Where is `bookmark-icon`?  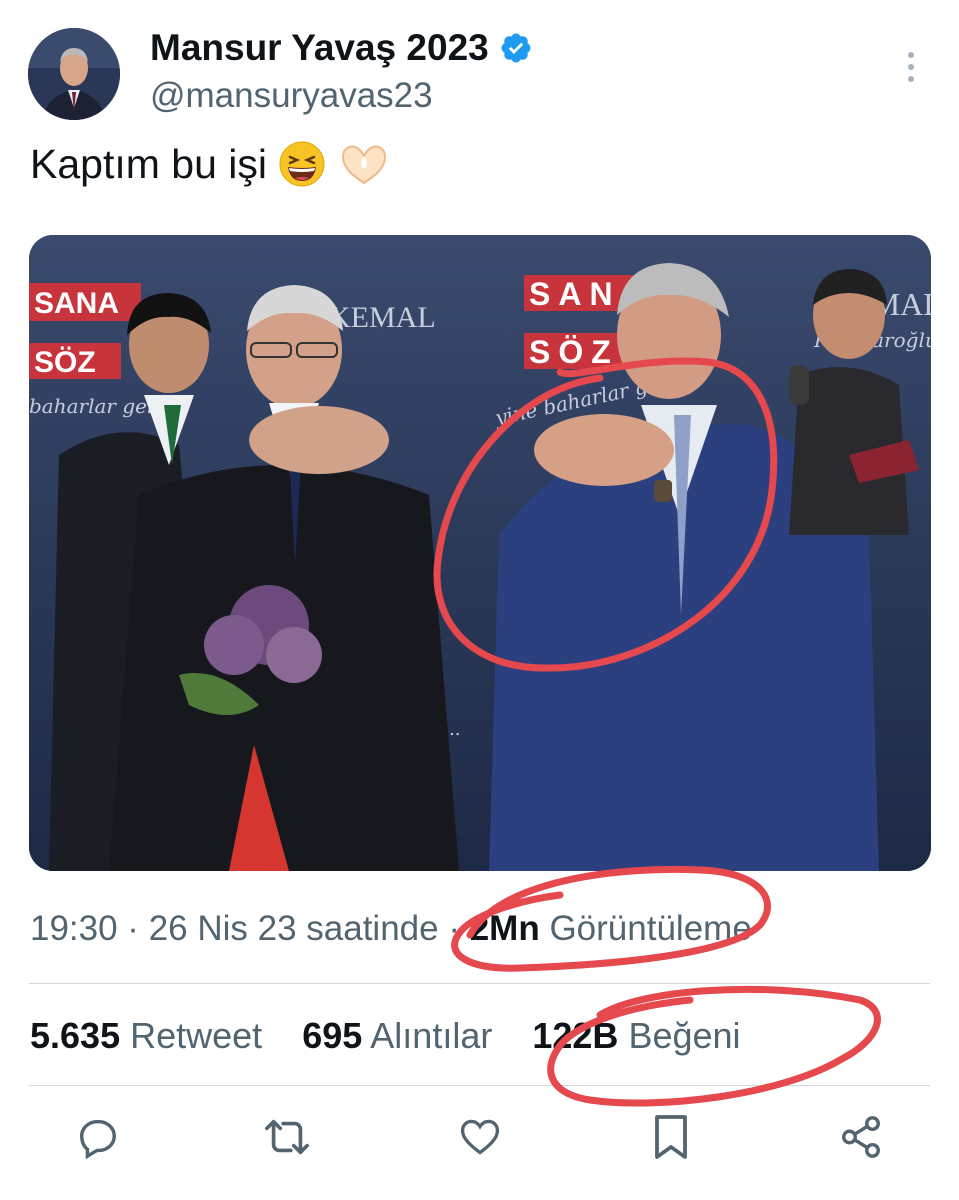
bookmark-icon is located at coordinates (671, 1137).